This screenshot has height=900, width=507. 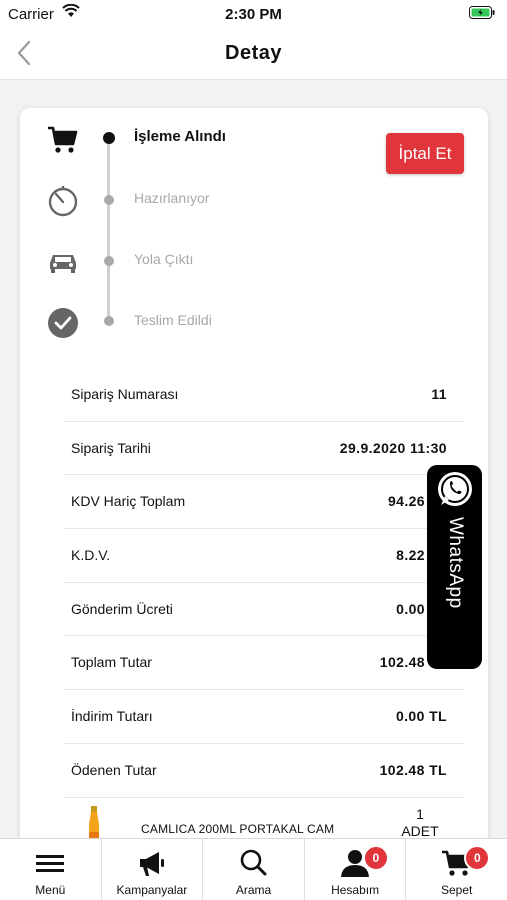 I want to click on subtotal-row: KDV Hariç Toplam 94.26, so click(x=264, y=502).